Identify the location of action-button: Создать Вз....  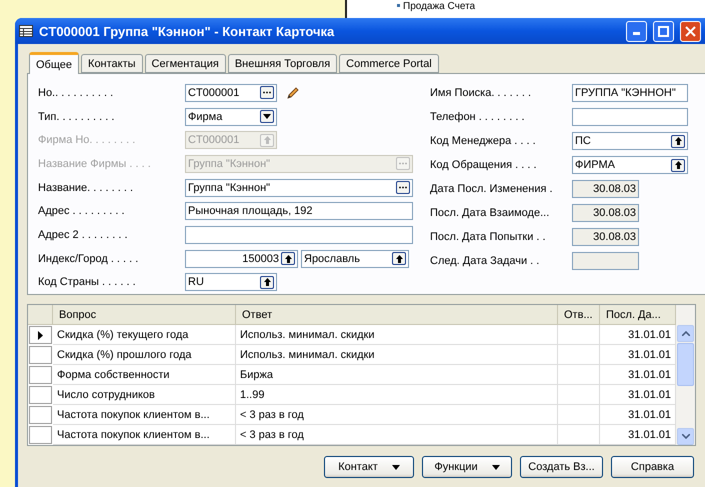
(561, 467).